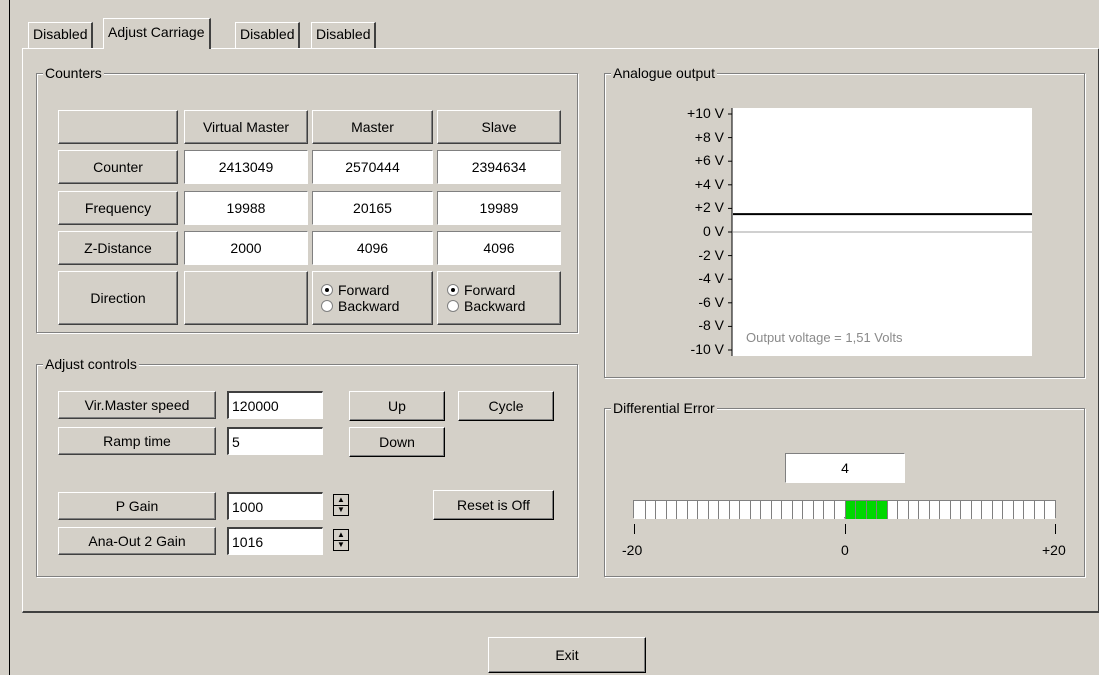 The image size is (1099, 675). I want to click on exit-button: Exit, so click(567, 655).